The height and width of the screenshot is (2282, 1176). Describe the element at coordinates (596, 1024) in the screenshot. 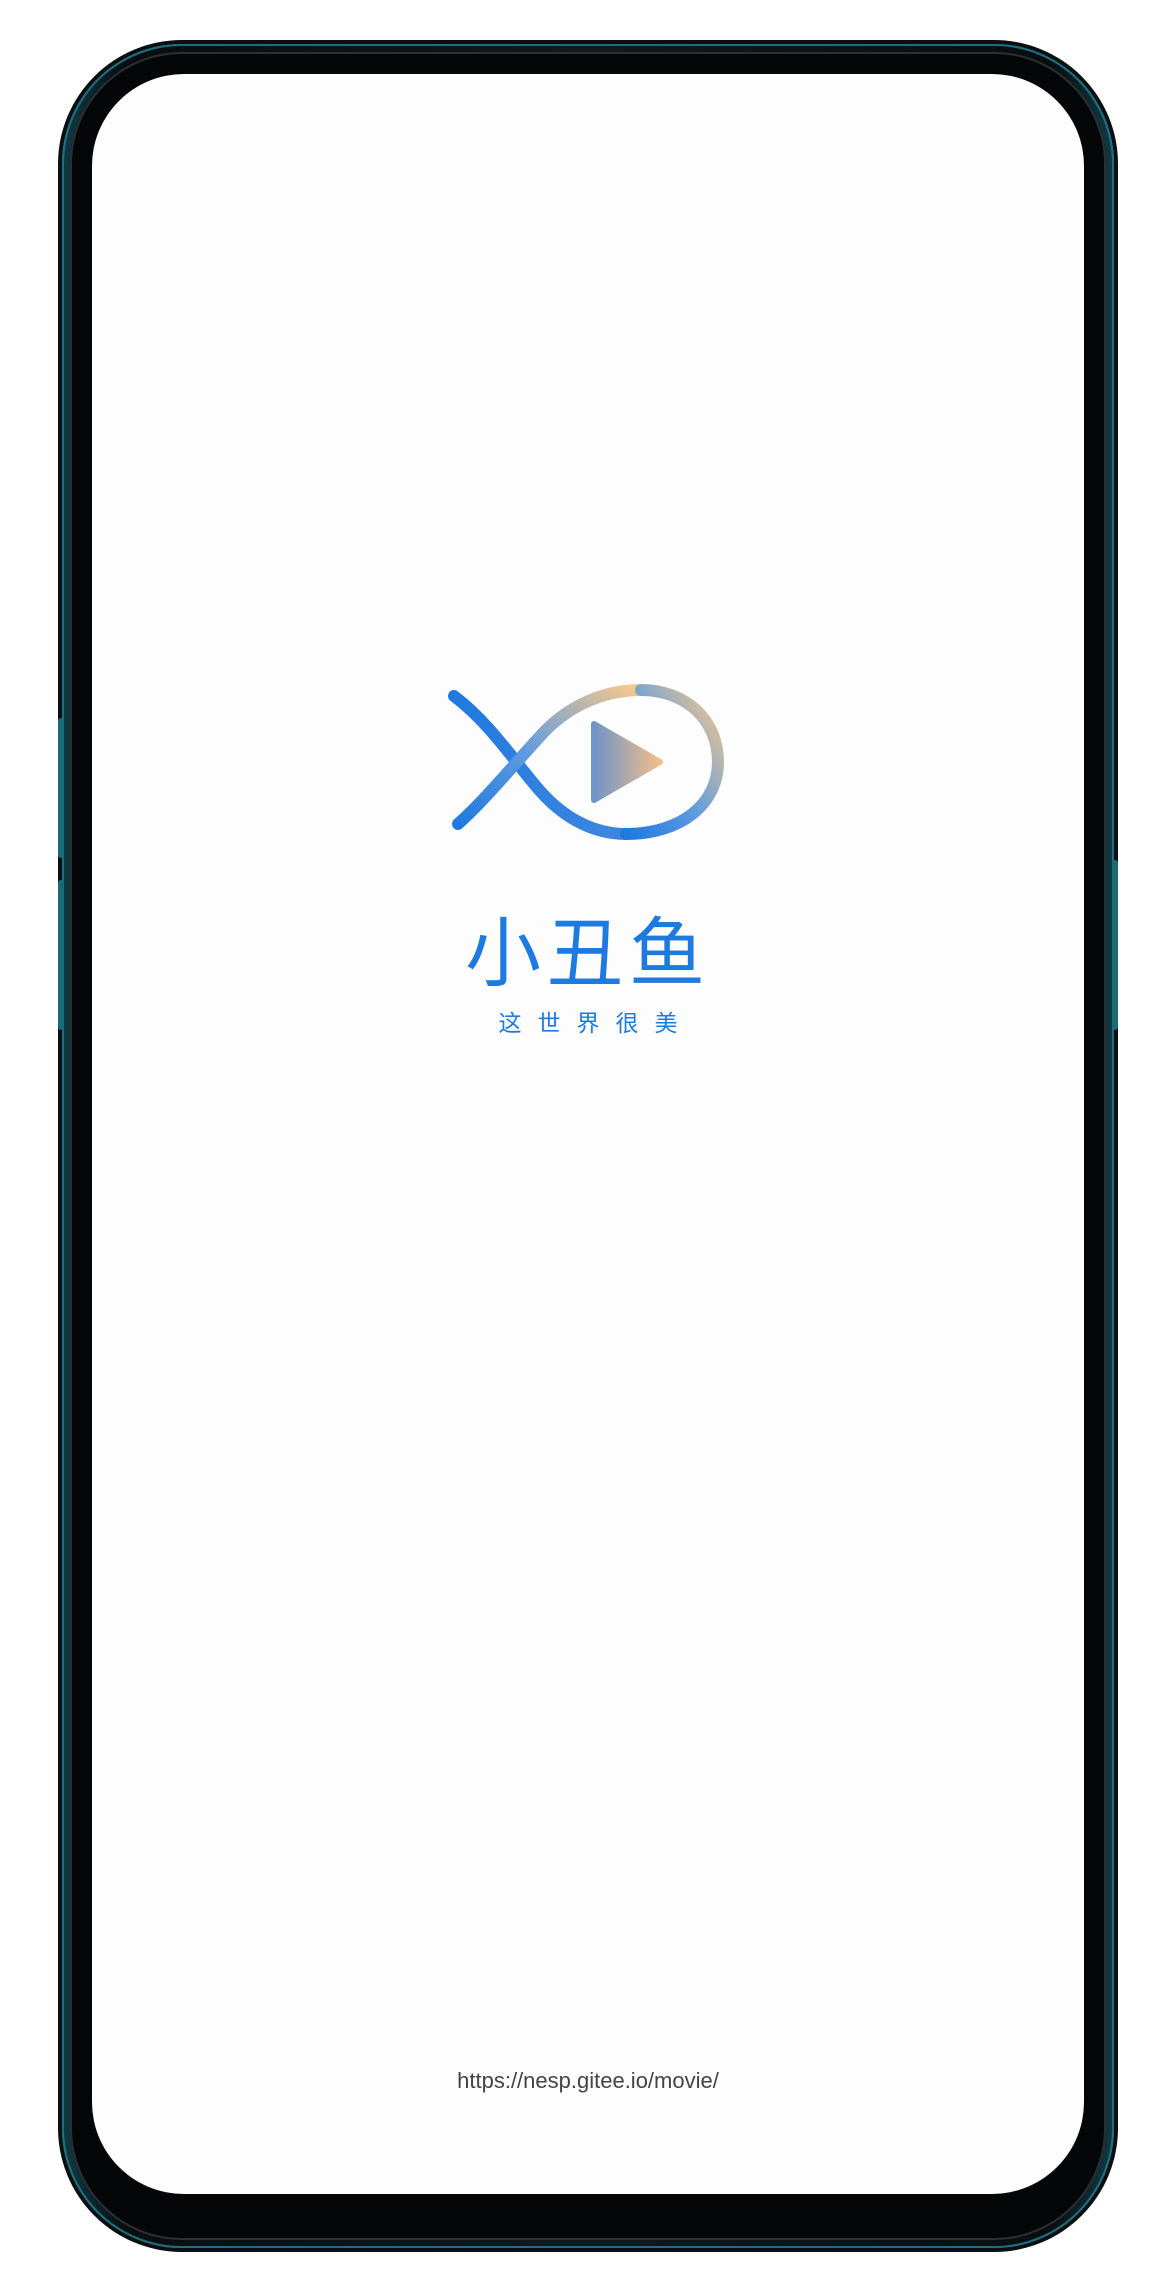

I see `app-slogan: 这世界很美` at that location.